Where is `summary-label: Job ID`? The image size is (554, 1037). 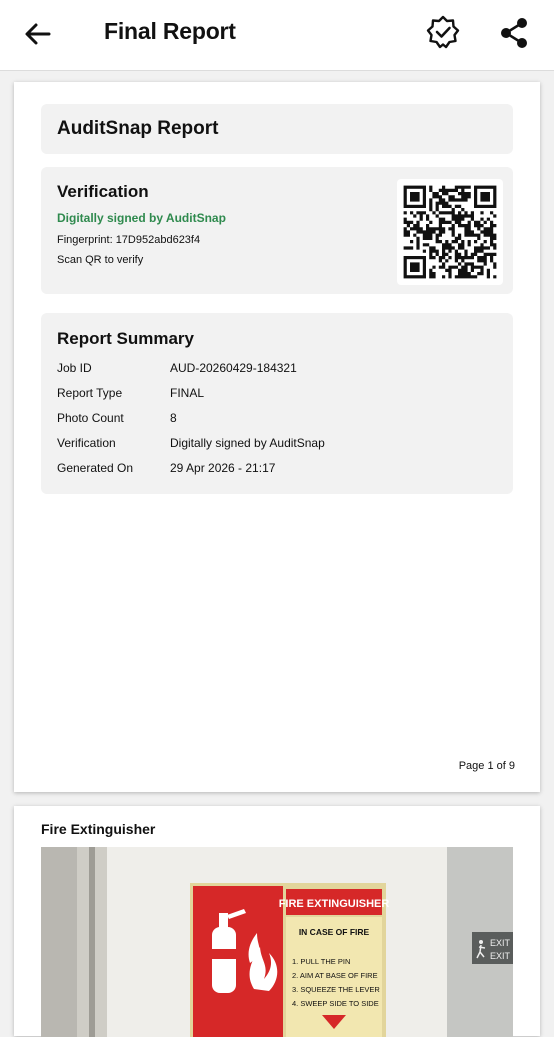 summary-label: Job ID is located at coordinates (74, 368).